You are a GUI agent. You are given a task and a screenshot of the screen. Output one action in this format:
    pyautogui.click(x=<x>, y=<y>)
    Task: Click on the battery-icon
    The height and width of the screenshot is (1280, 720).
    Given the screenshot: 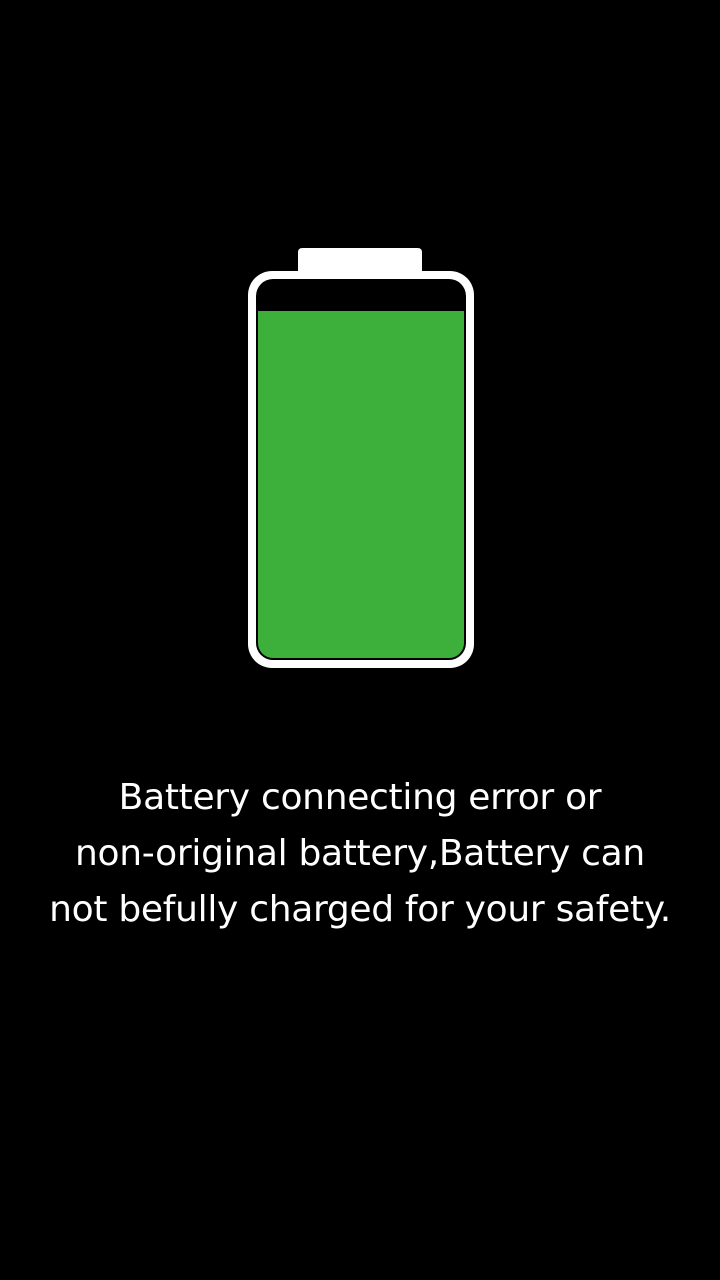 What is the action you would take?
    pyautogui.click(x=361, y=458)
    